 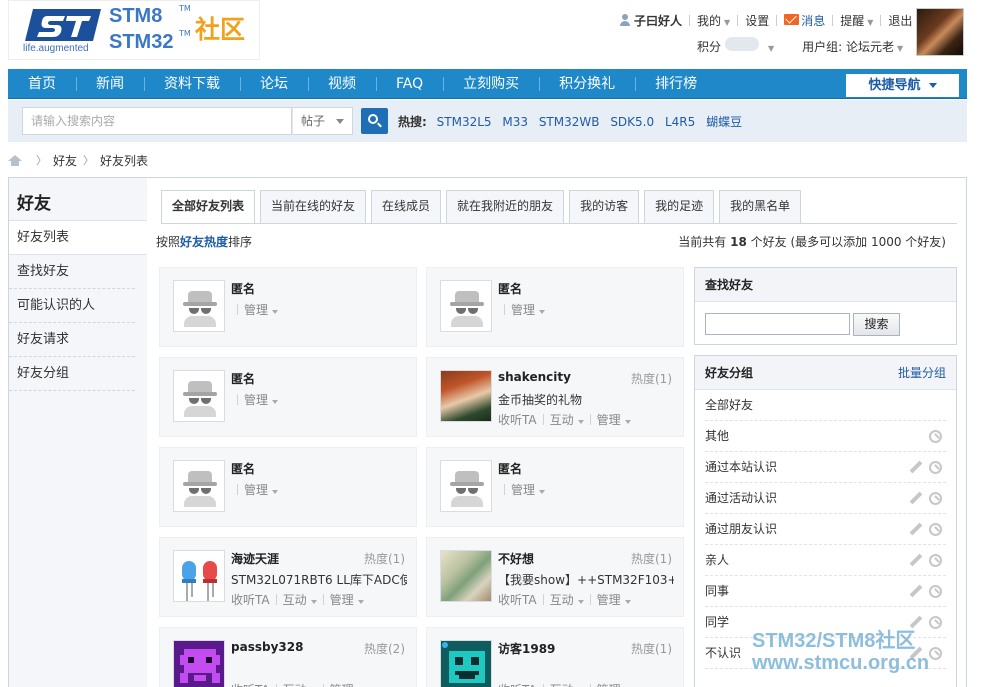 What do you see at coordinates (406, 206) in the screenshot?
I see `tab-online-members: 在线成员` at bounding box center [406, 206].